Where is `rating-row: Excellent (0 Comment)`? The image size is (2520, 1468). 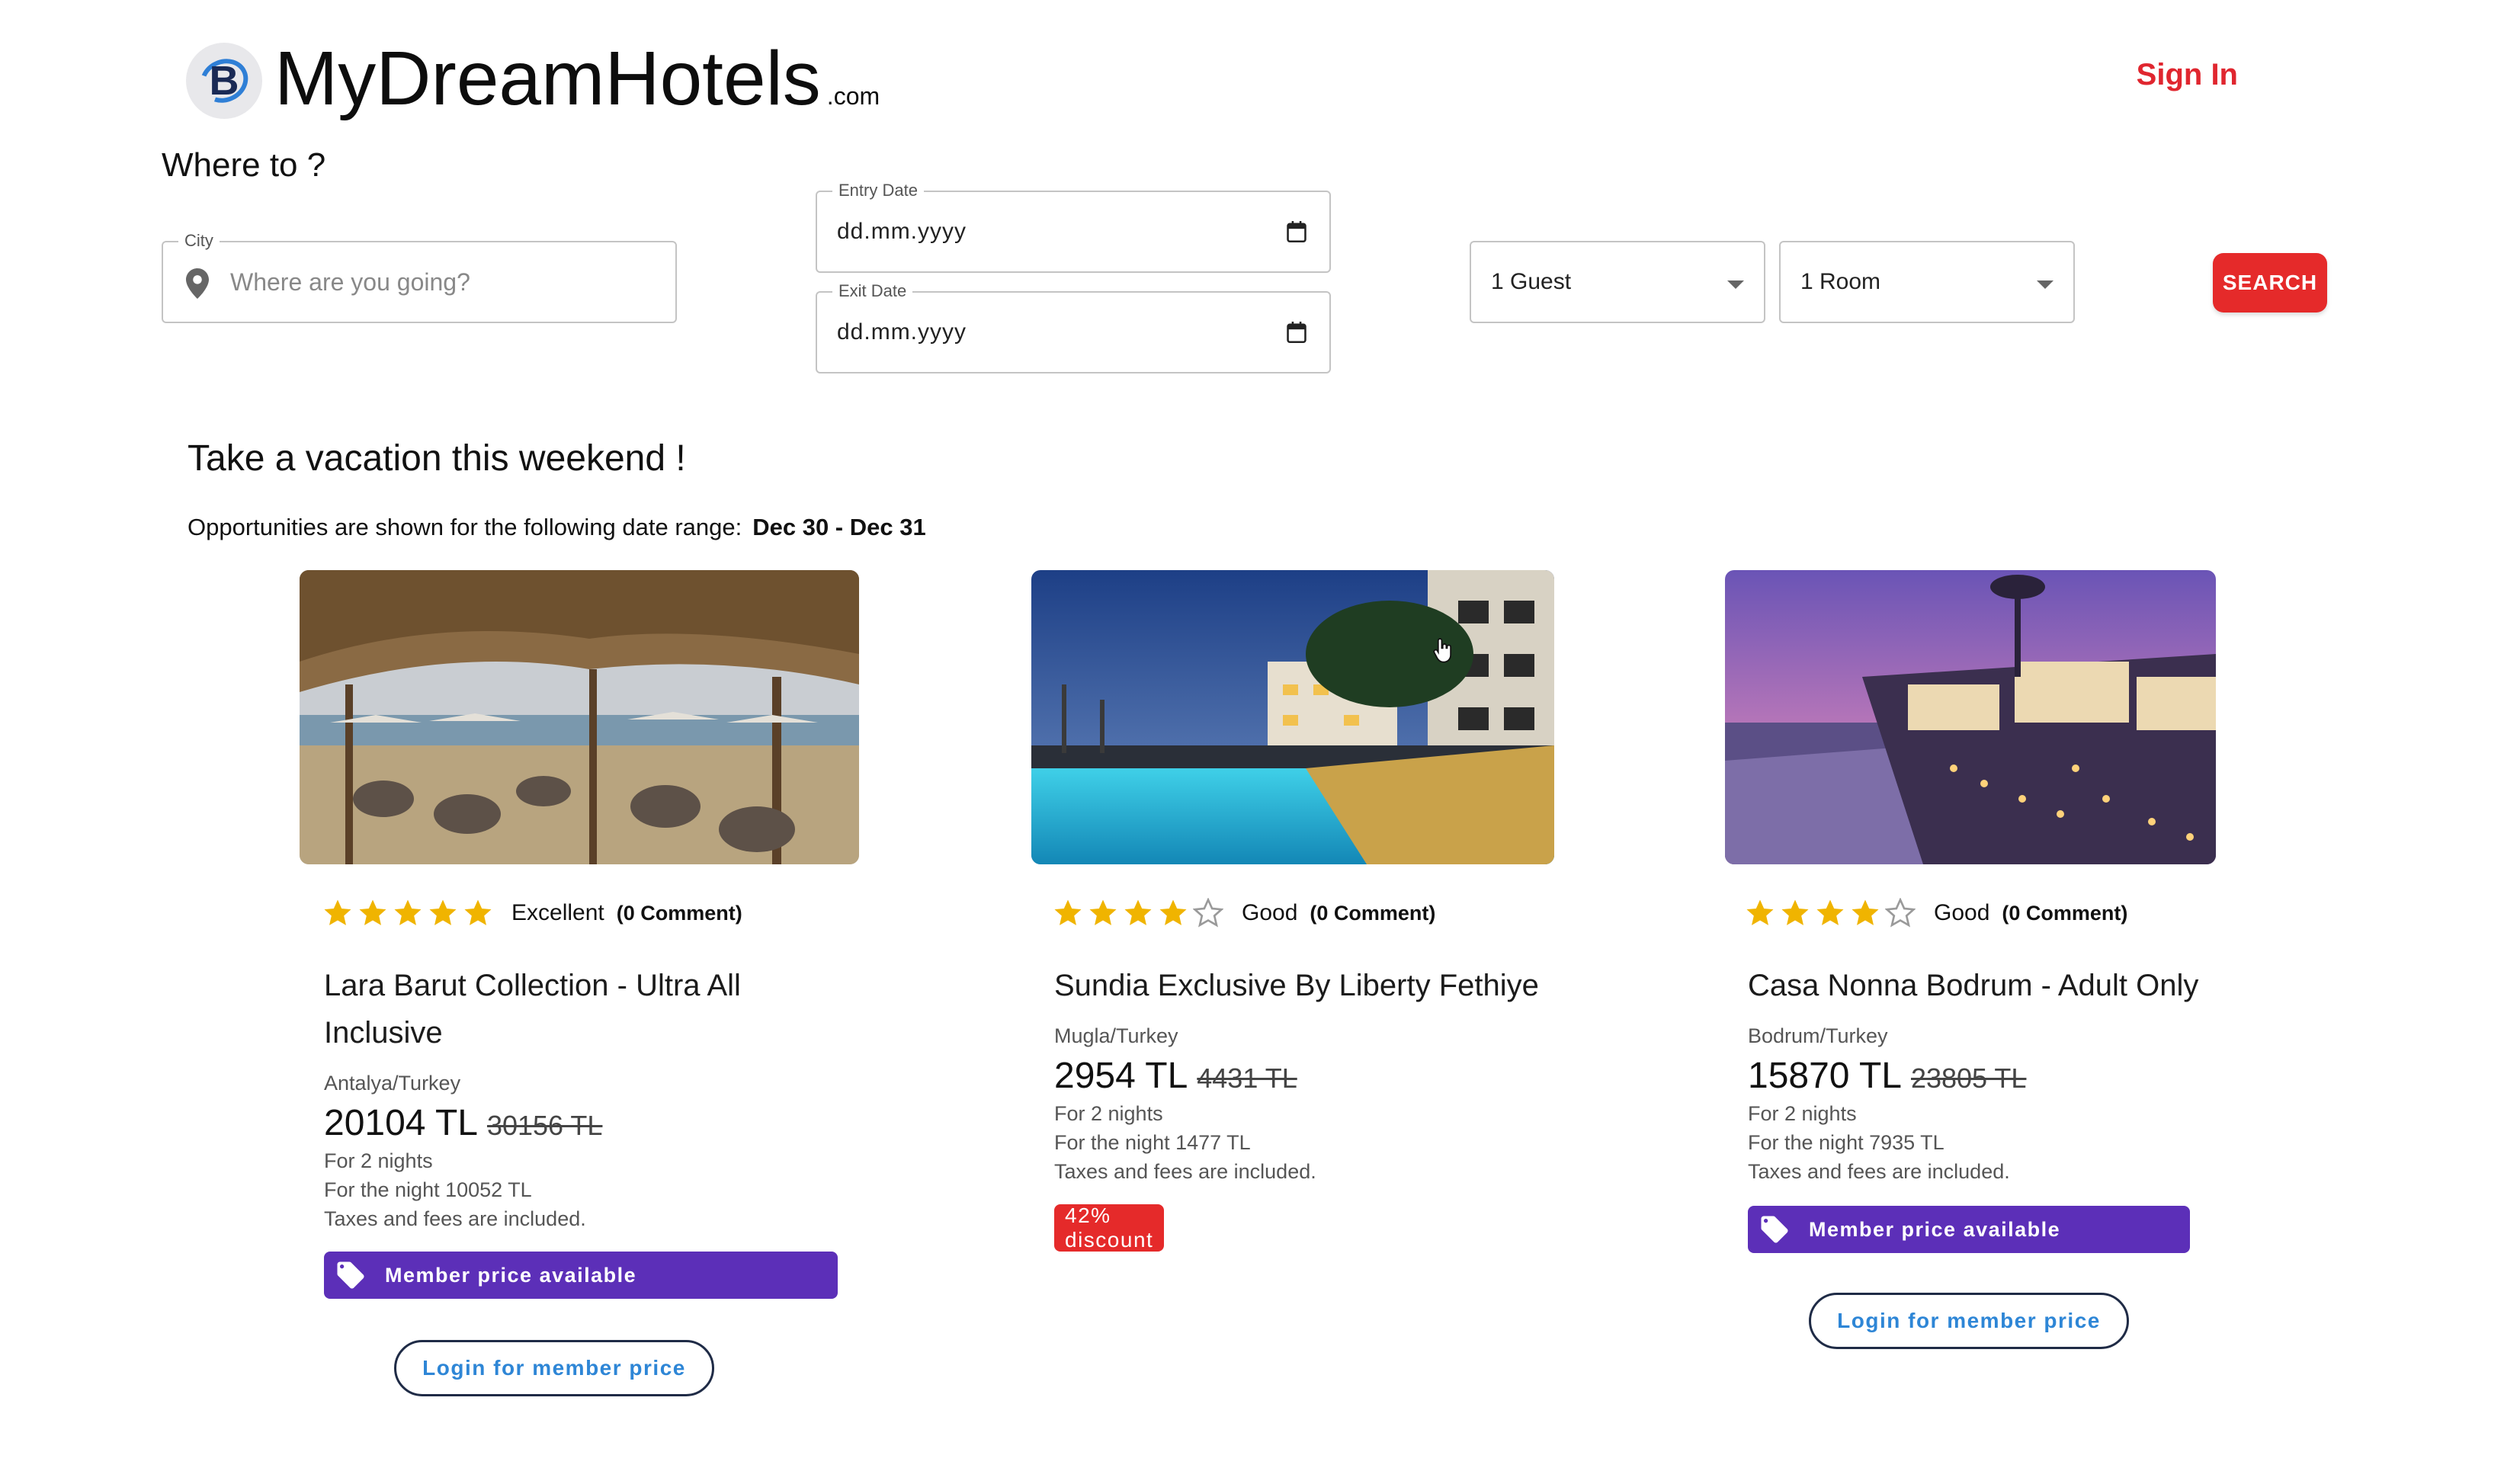 rating-row: Excellent (0 Comment) is located at coordinates (532, 913).